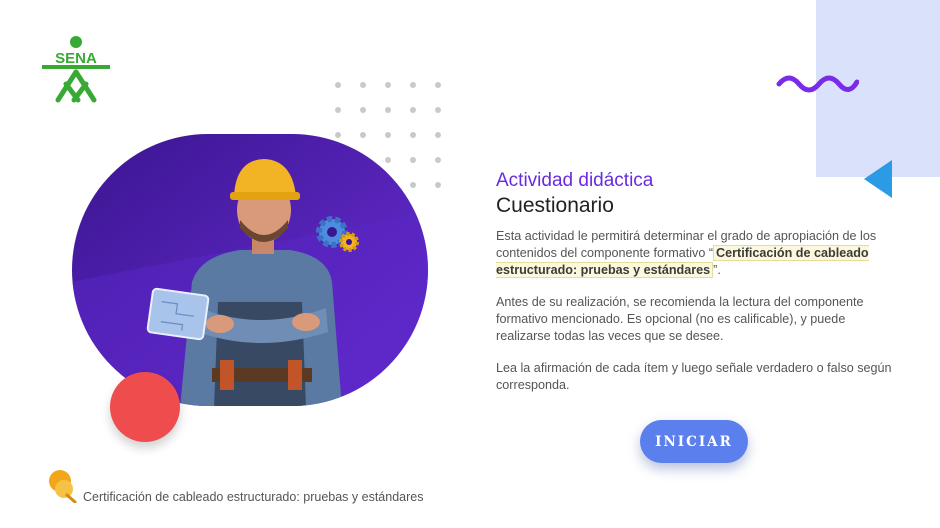  Describe the element at coordinates (76, 69) in the screenshot. I see `sena-logo-icon: SENA` at that location.